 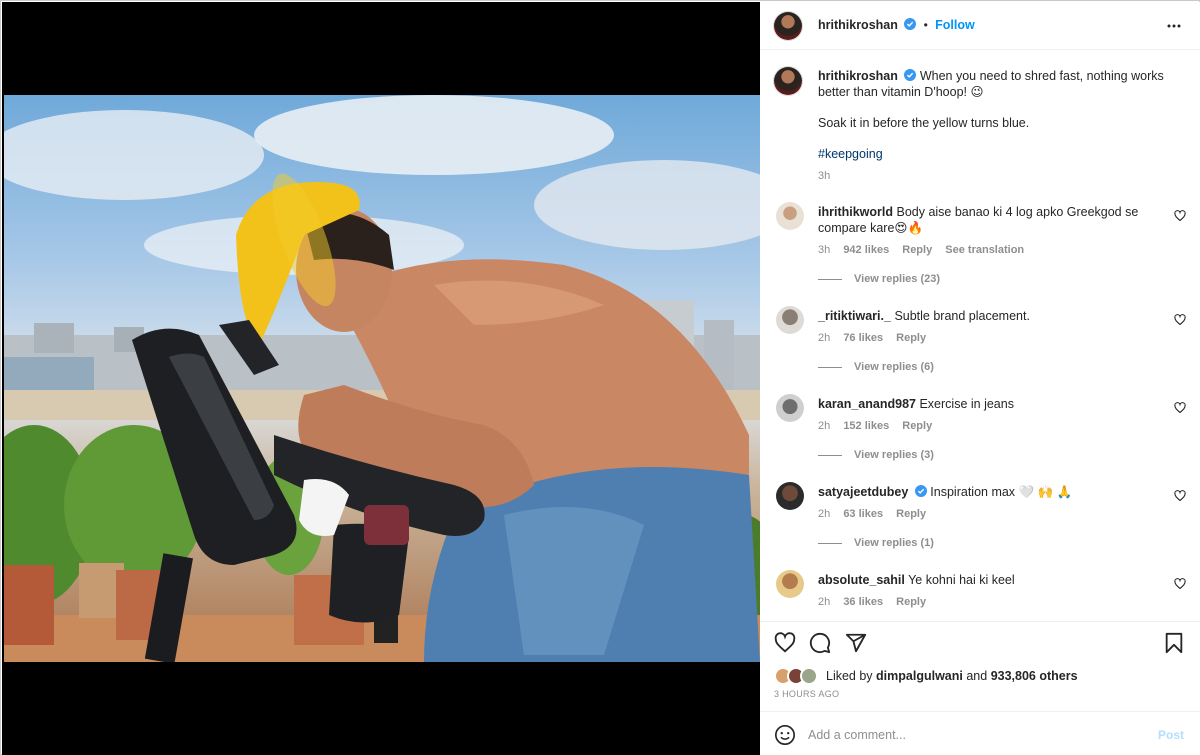 I want to click on view-replies-button: View replies (1), so click(x=876, y=543).